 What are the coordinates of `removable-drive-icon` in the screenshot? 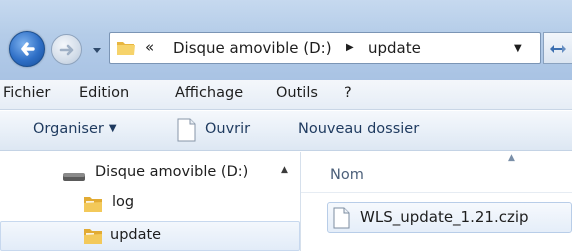 It's located at (74, 177).